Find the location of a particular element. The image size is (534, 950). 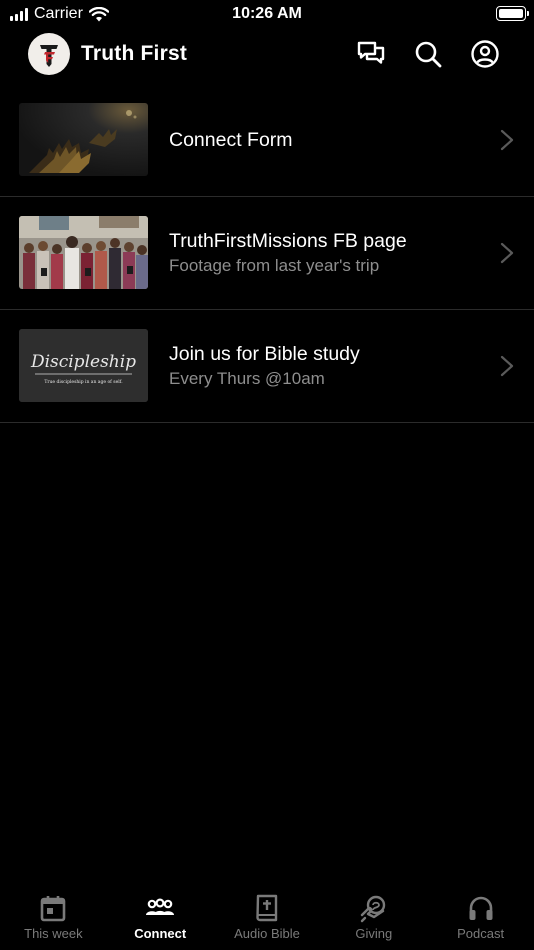

thumb-title: Discipleship is located at coordinates (83, 362).